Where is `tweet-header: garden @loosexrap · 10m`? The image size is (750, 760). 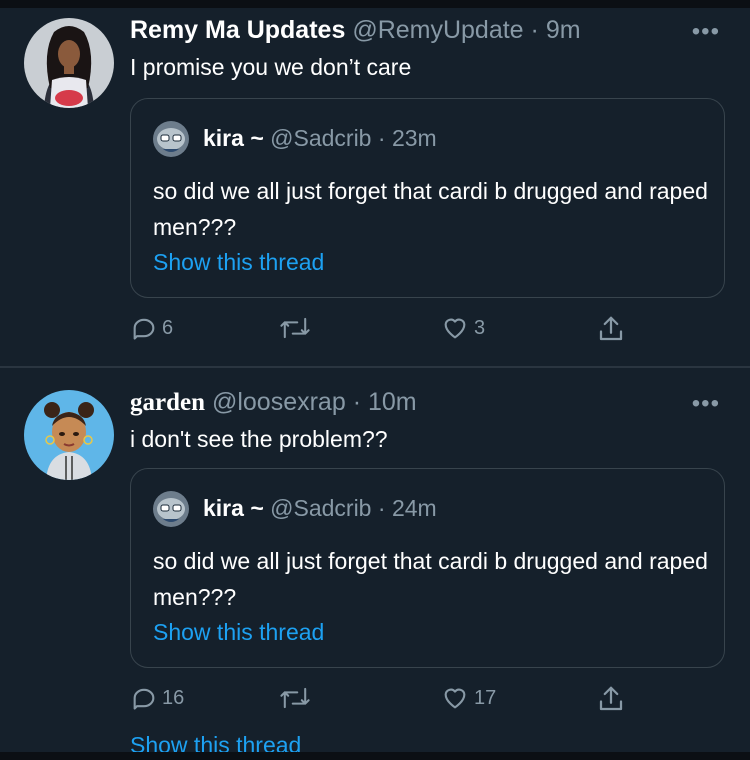 tweet-header: garden @loosexrap · 10m is located at coordinates (273, 402).